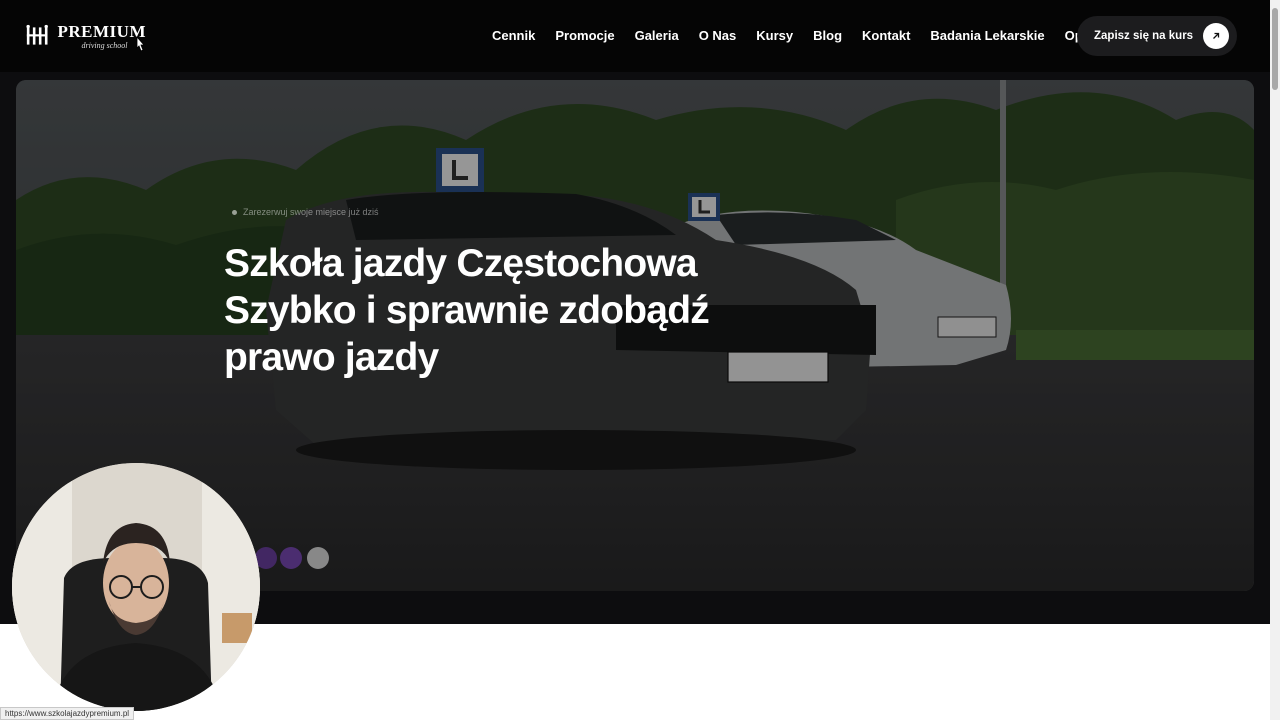 The height and width of the screenshot is (720, 1280). Describe the element at coordinates (1275, 360) in the screenshot. I see `page-scrollbar` at that location.